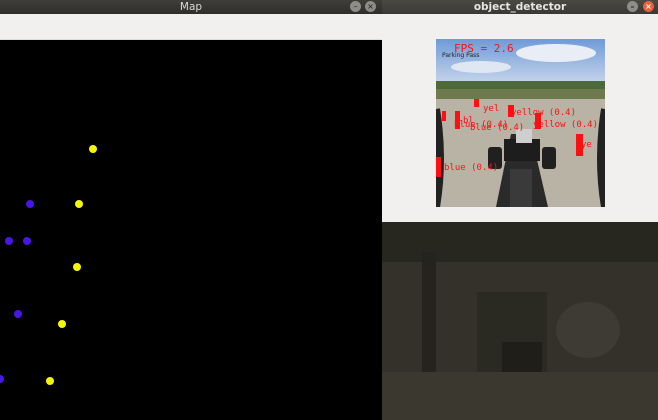 The image size is (658, 420). I want to click on object-detector-title: object_detector, so click(520, 7).